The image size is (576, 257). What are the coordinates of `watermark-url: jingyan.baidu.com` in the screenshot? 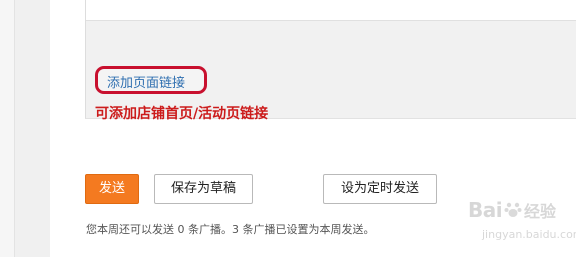 It's located at (529, 234).